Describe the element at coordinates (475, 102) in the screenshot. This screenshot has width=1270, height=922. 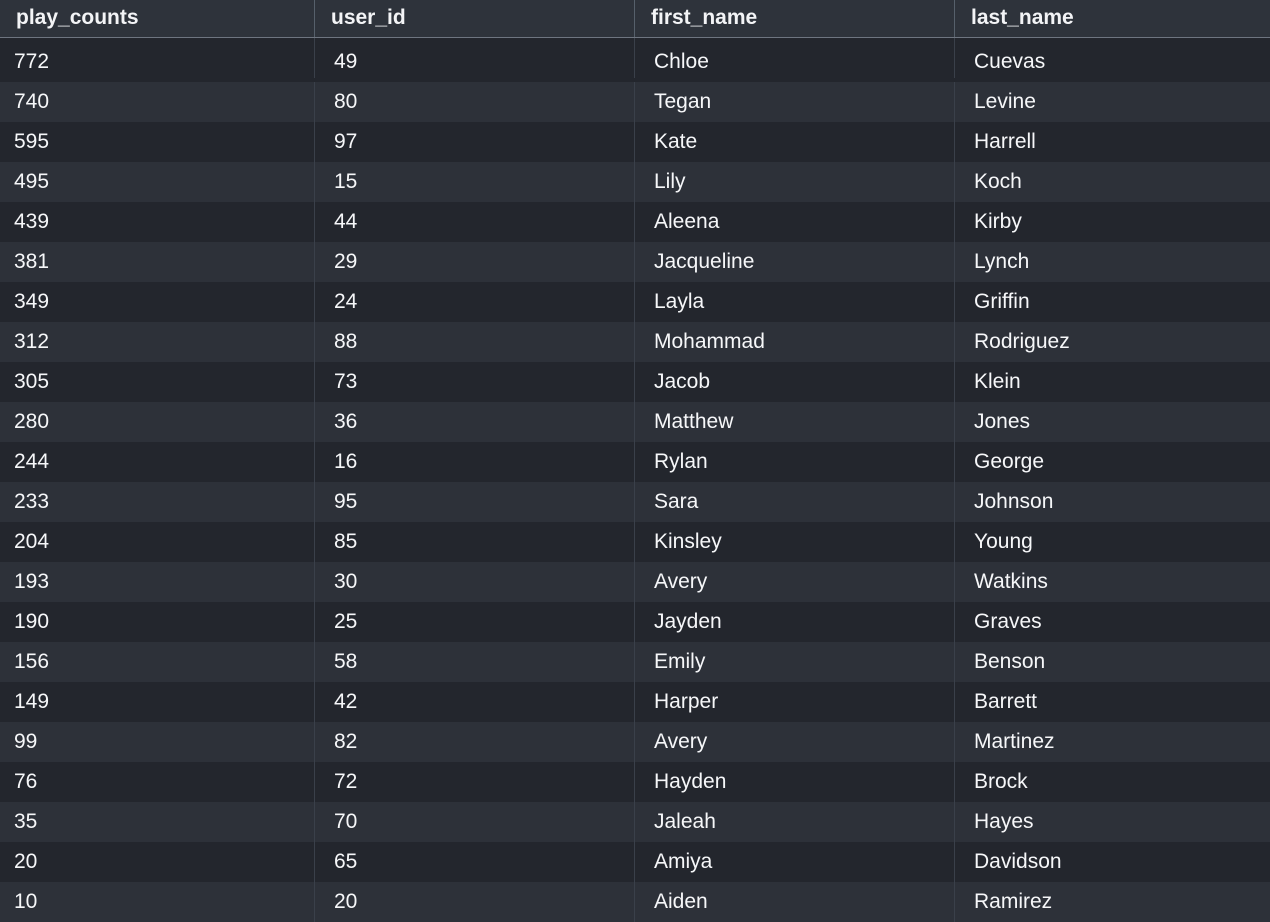
I see `cell-user-id: 80` at that location.